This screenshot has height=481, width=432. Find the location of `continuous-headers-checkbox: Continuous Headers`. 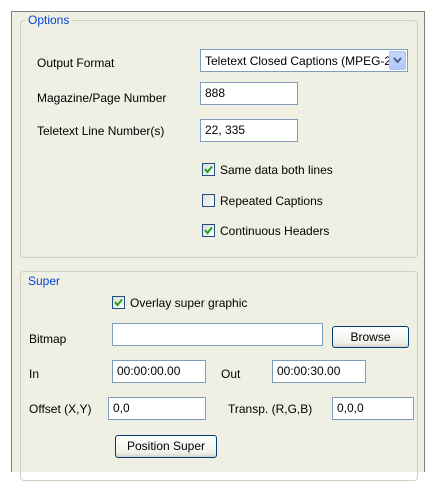

continuous-headers-checkbox: Continuous Headers is located at coordinates (282, 231).